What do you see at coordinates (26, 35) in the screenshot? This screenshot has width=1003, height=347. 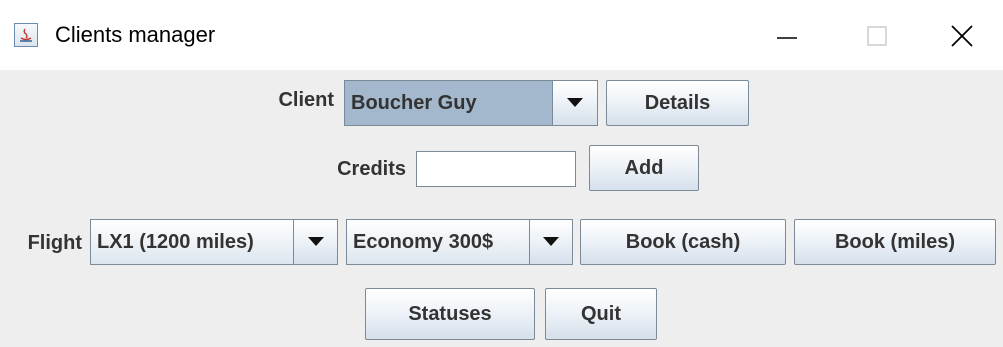 I see `java-app-icon` at bounding box center [26, 35].